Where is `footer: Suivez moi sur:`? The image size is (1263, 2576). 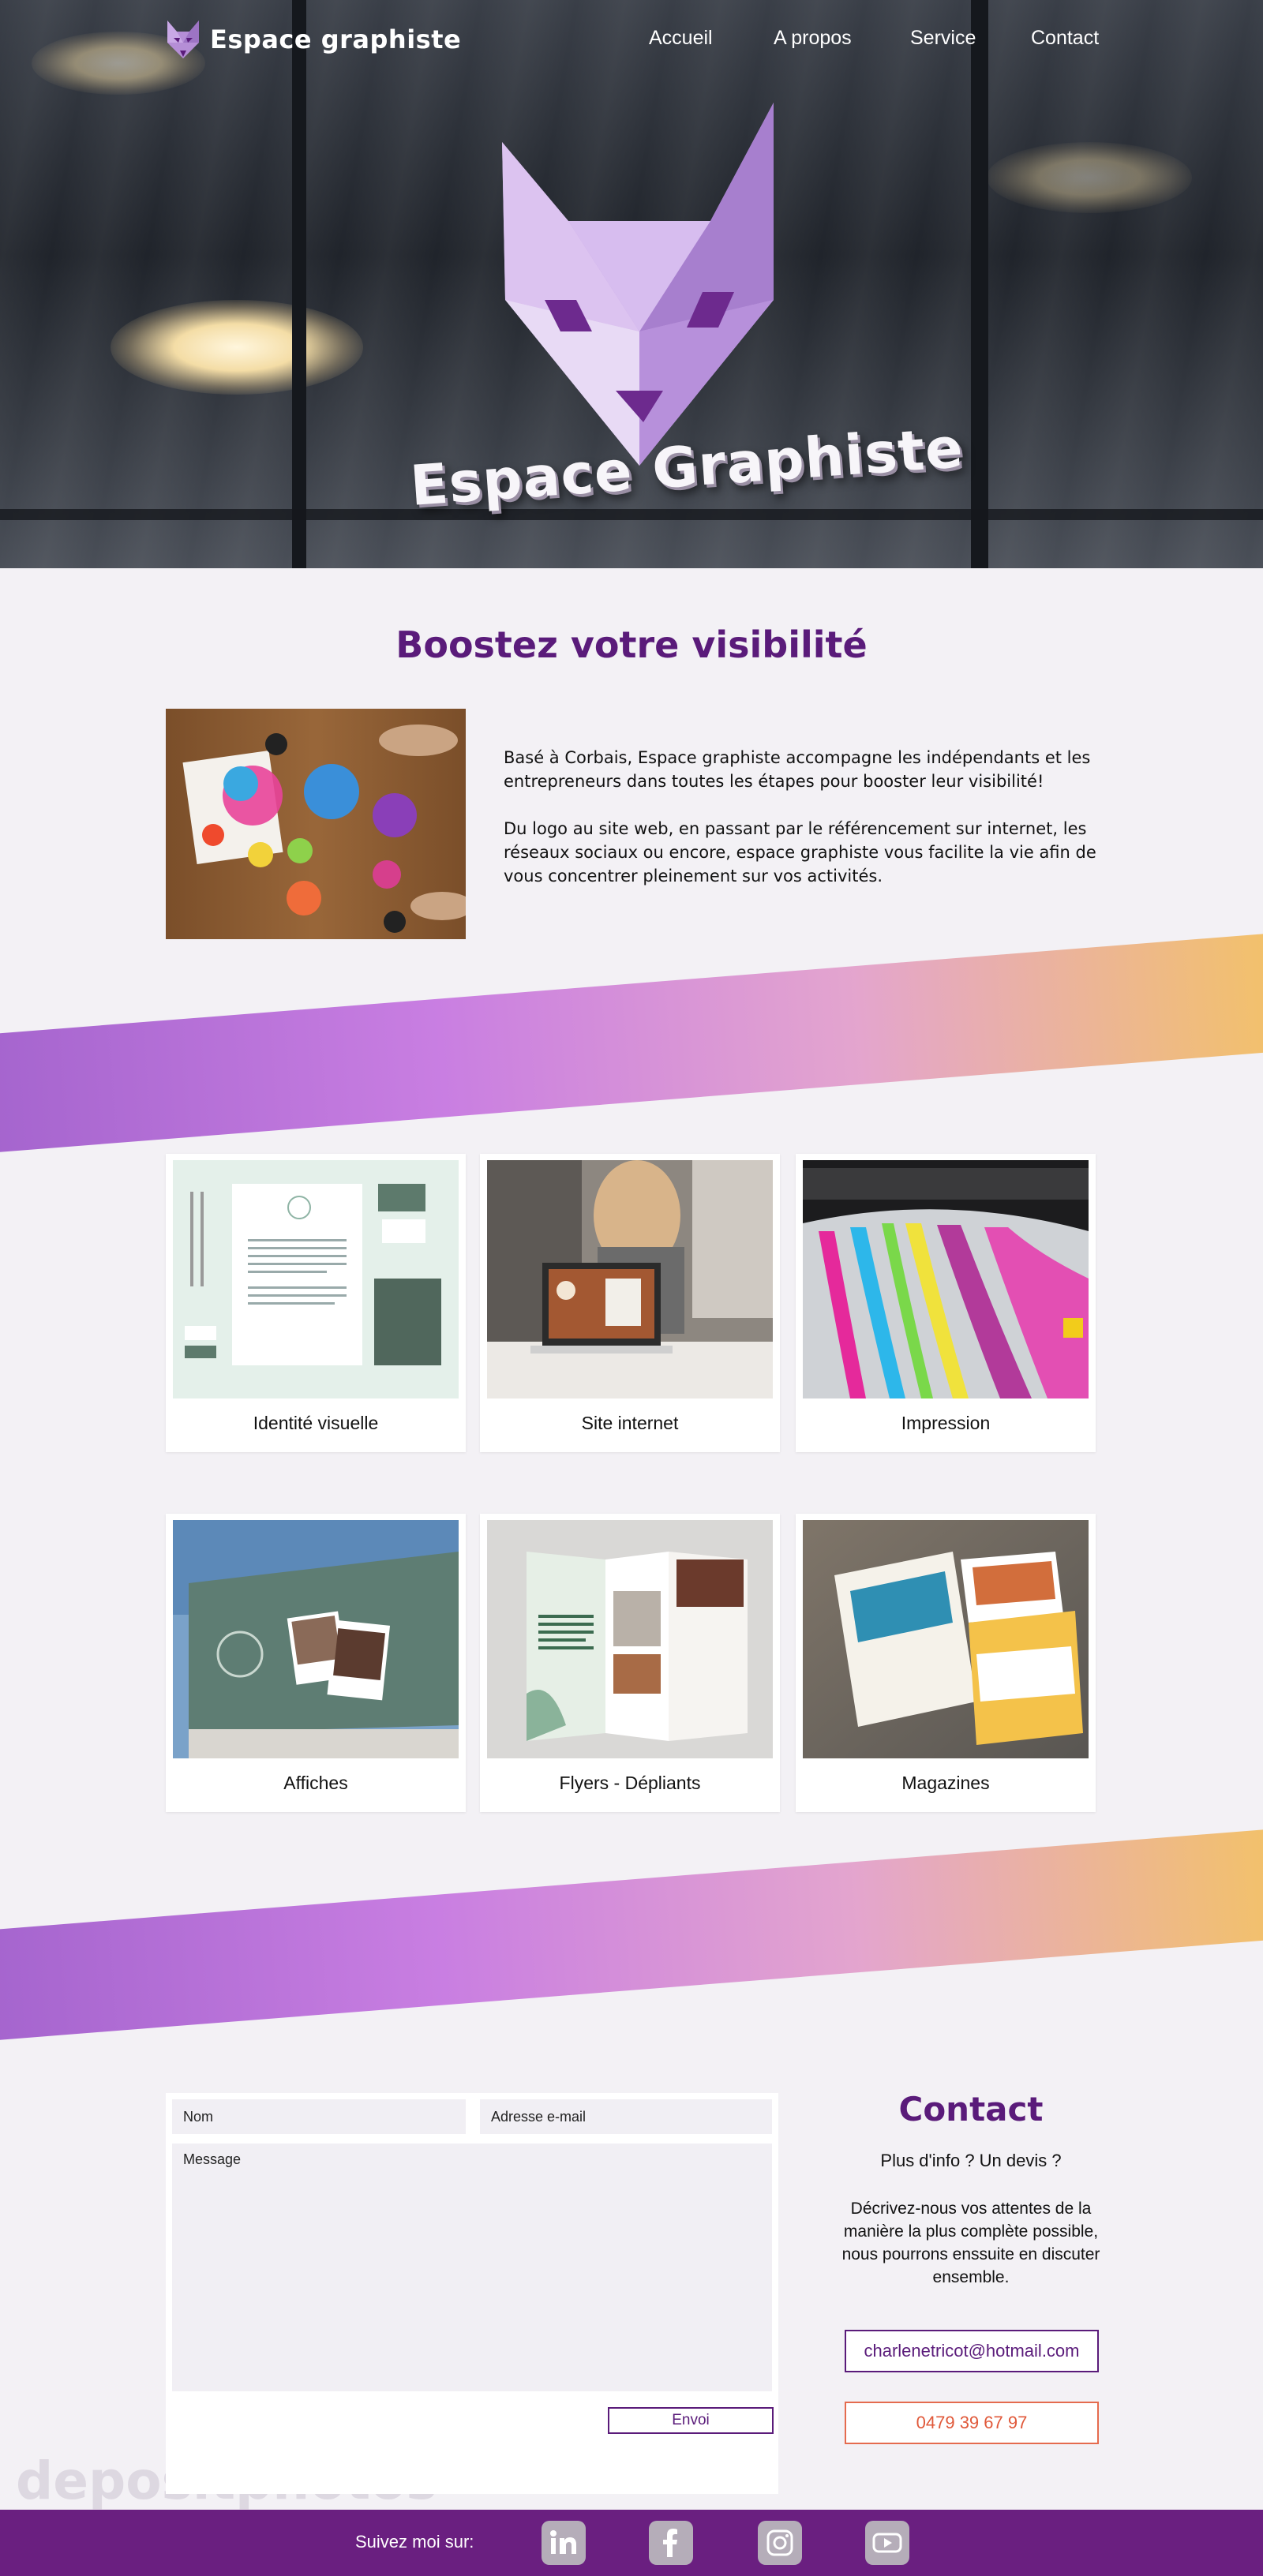
footer: Suivez moi sur: is located at coordinates (631, 2543).